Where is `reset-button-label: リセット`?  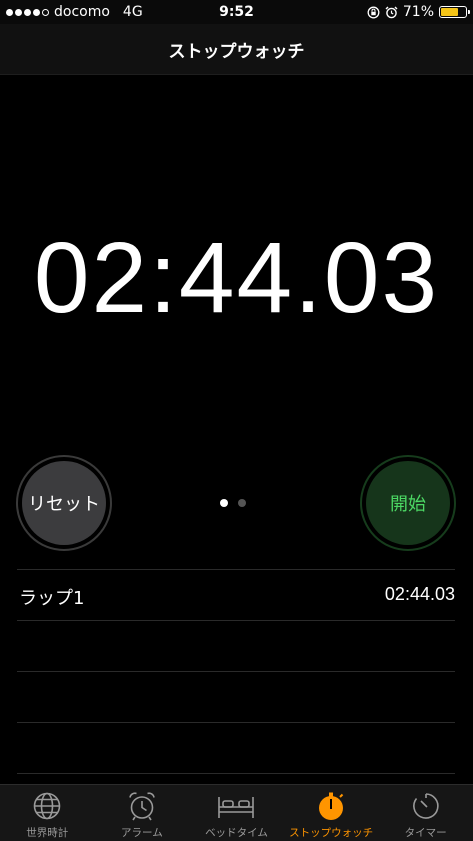
reset-button-label: リセット is located at coordinates (64, 503).